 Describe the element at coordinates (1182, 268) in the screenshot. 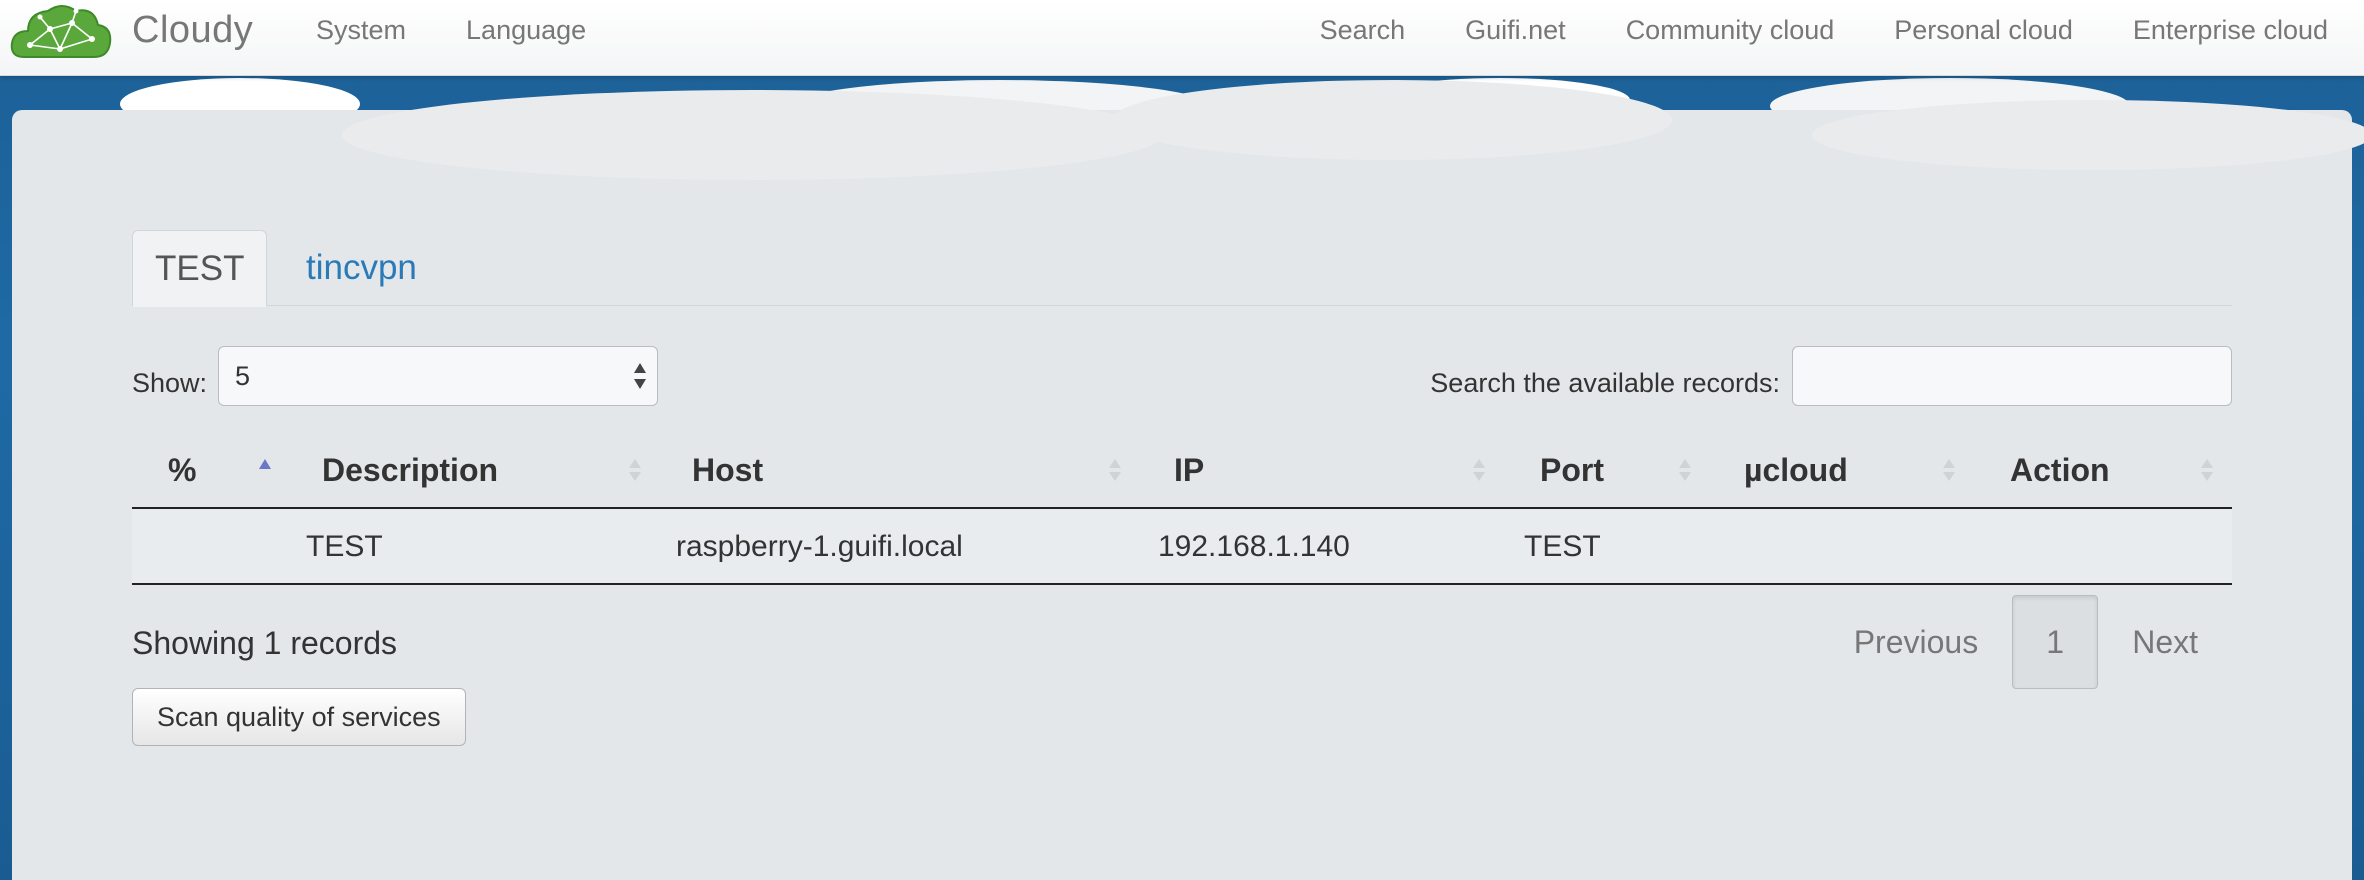

I see `tab-bar: TEST tincvpn` at that location.